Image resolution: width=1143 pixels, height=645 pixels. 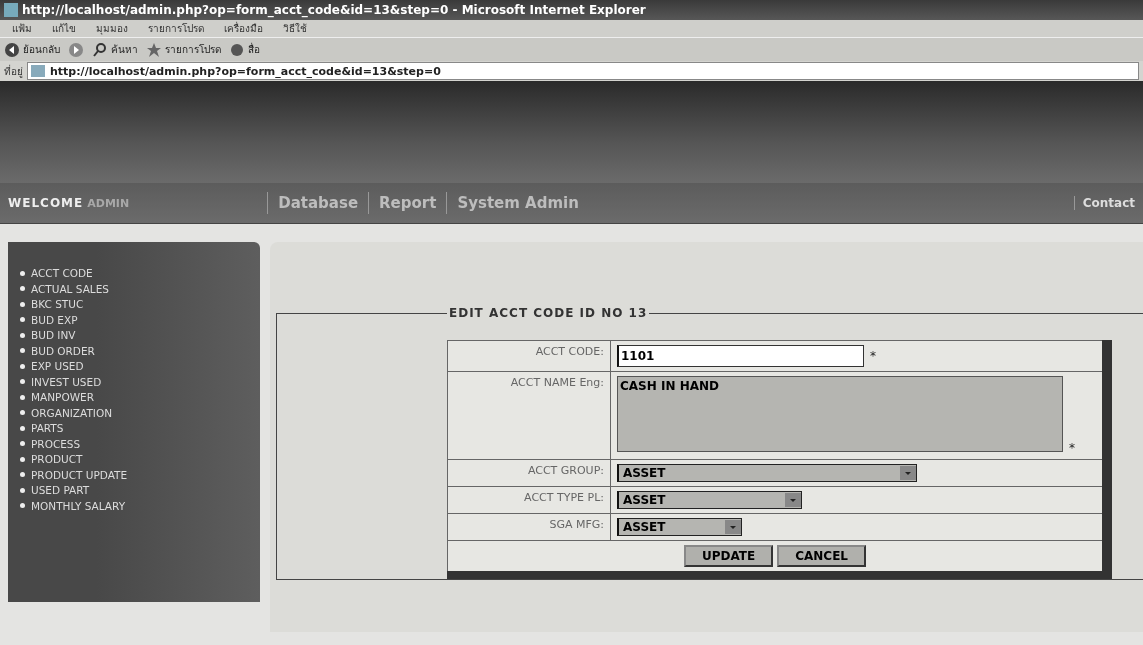 I want to click on form-legend: EDIT ACCT CODE ID NO 13, so click(x=548, y=313).